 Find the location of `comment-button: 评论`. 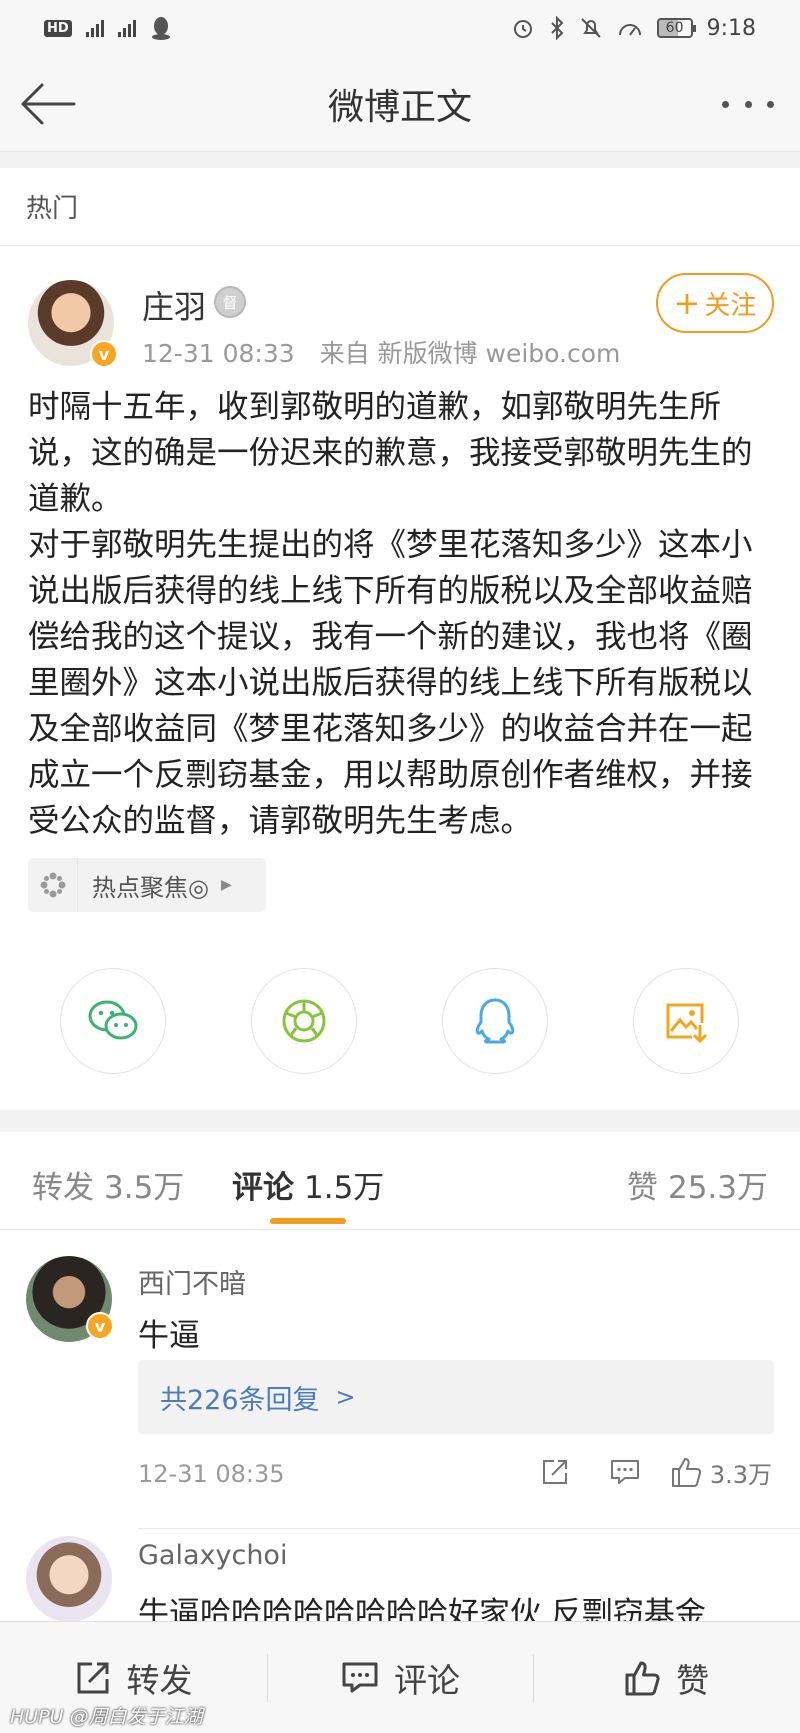

comment-button: 评论 is located at coordinates (400, 1678).